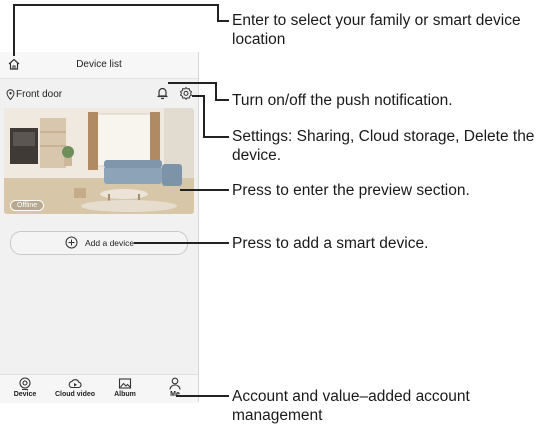  What do you see at coordinates (204, 190) in the screenshot?
I see `leader-line-preview` at bounding box center [204, 190].